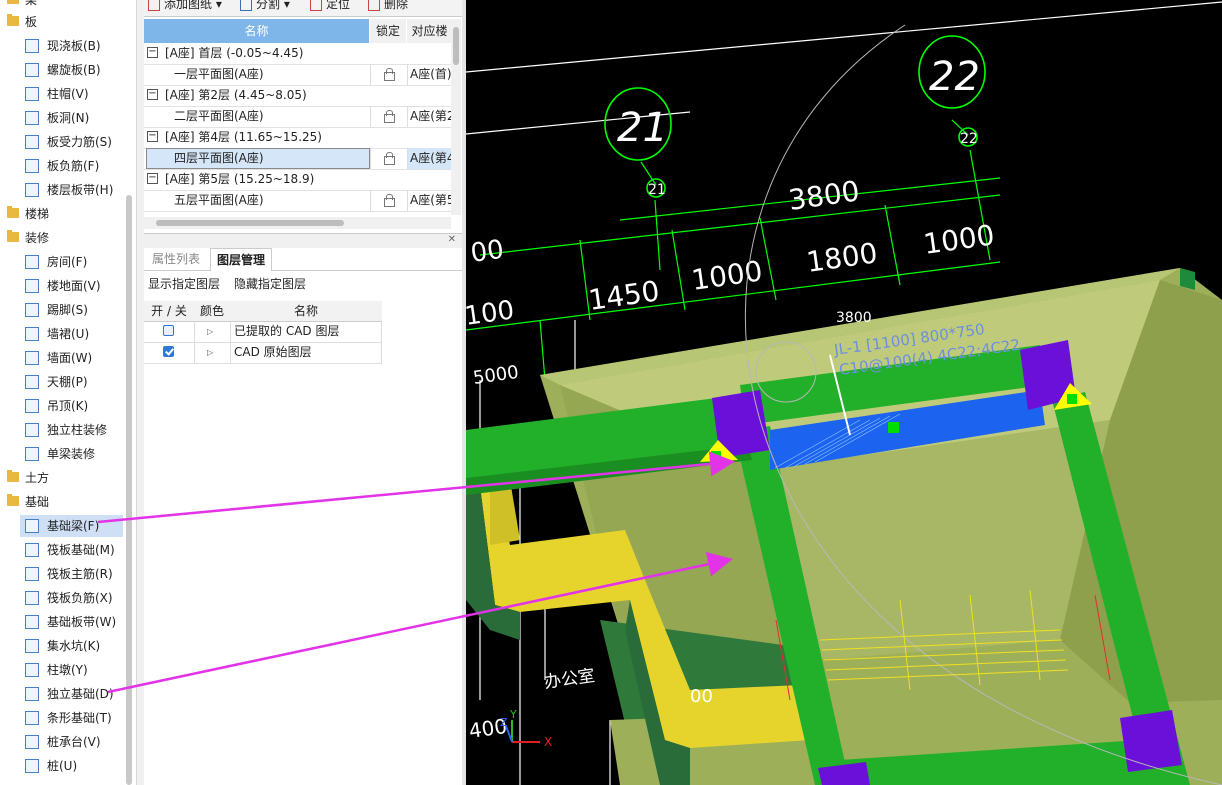  I want to click on floor-group-row: − [A座] 第5层 (15.25~18.9), so click(298, 180).